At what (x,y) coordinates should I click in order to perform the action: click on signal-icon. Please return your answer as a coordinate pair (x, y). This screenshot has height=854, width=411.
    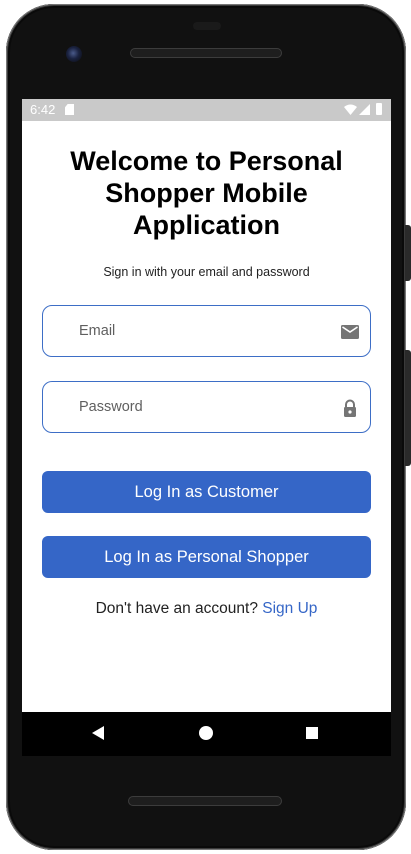
    Looking at the image, I should click on (364, 109).